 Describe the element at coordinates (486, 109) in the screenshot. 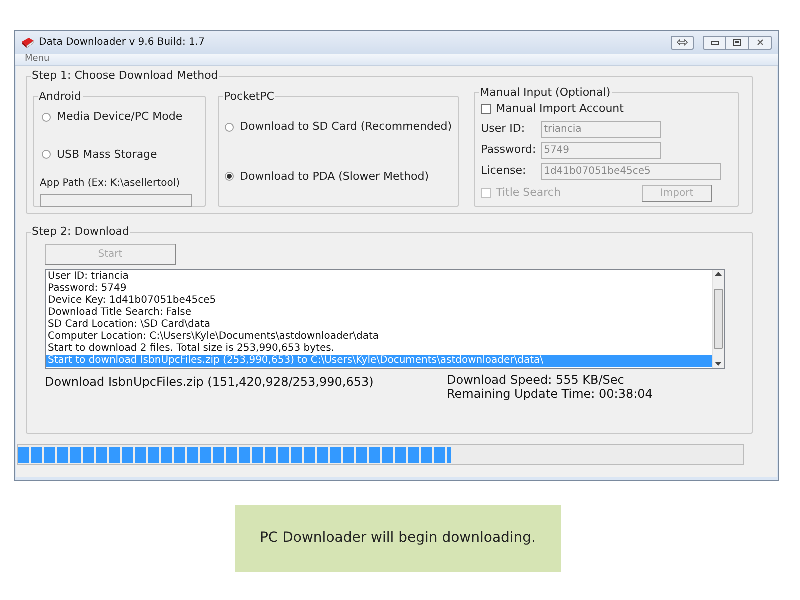

I see `checkbox` at that location.